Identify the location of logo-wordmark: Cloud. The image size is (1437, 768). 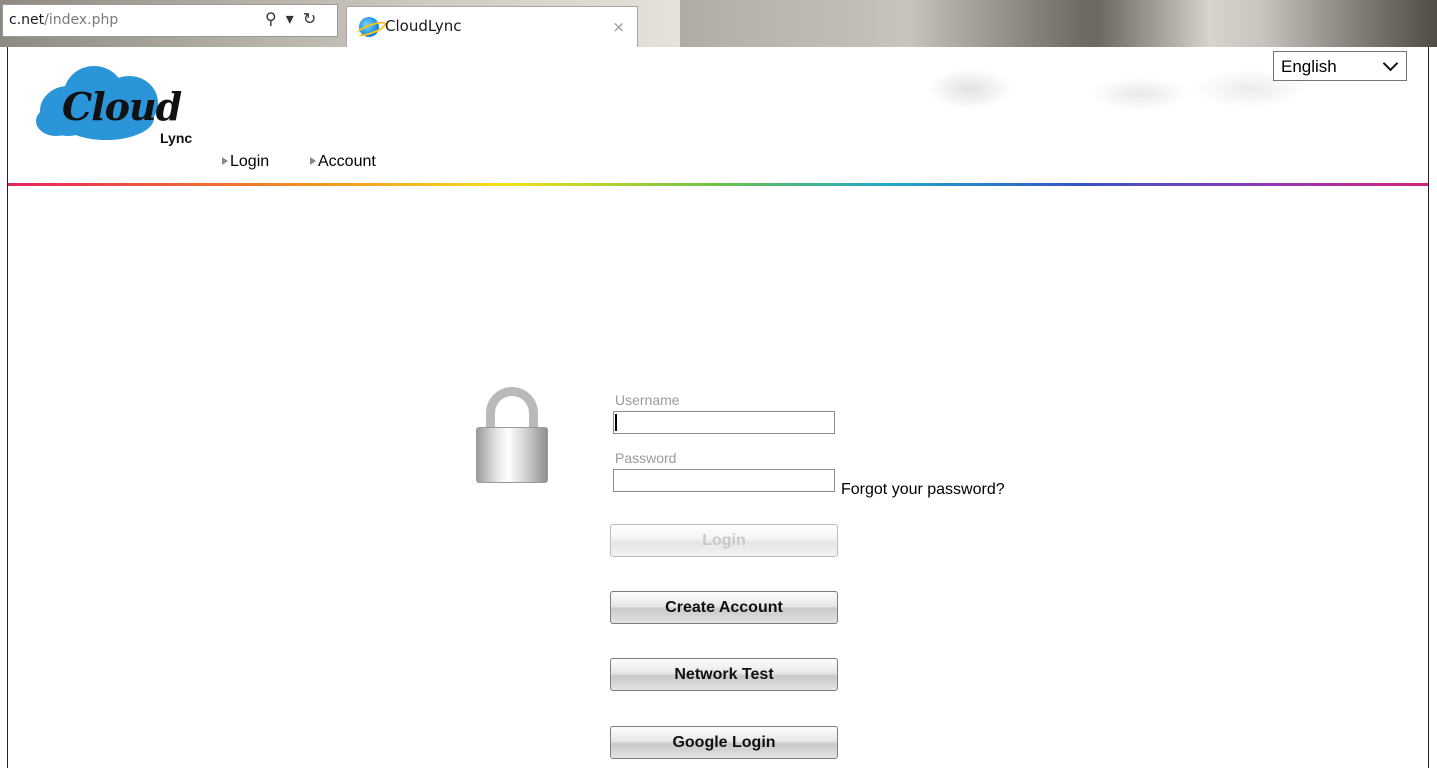
(122, 106).